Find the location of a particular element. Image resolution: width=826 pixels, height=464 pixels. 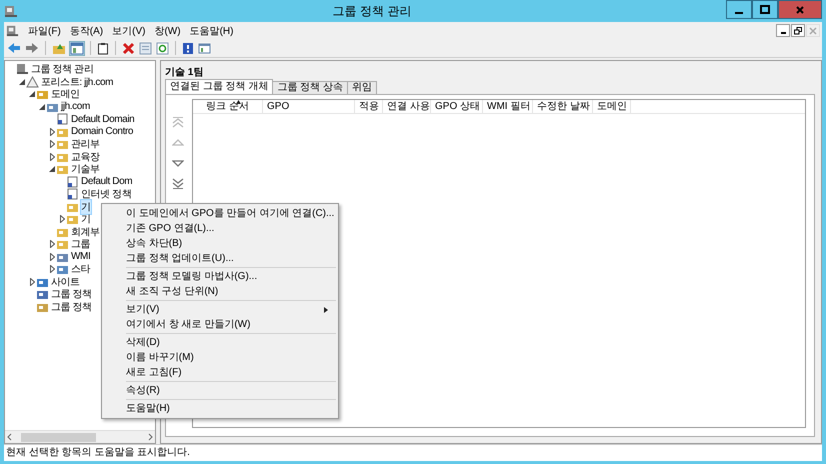

close-button is located at coordinates (800, 9).